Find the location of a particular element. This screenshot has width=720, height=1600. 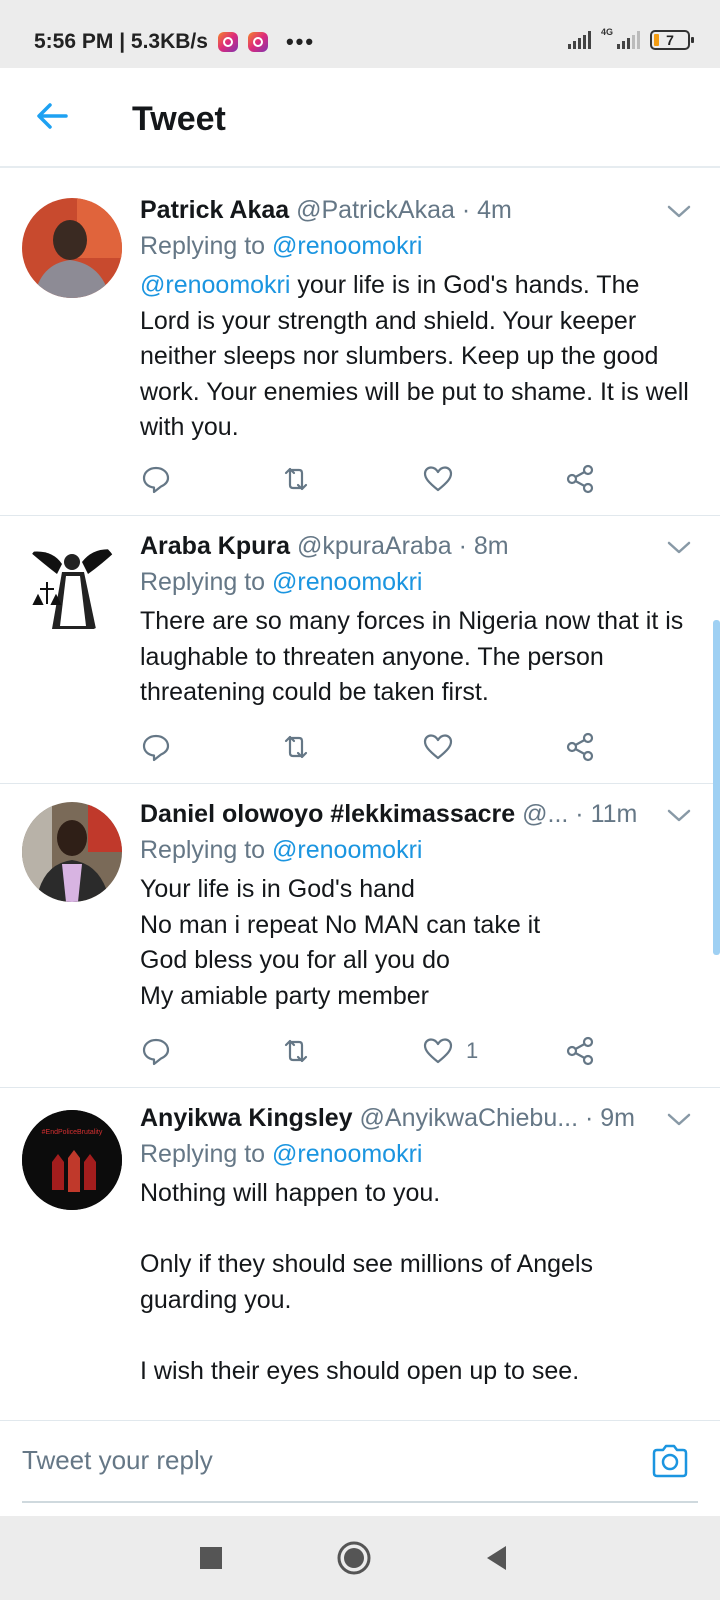

scrollbar-thumb is located at coordinates (716, 787).